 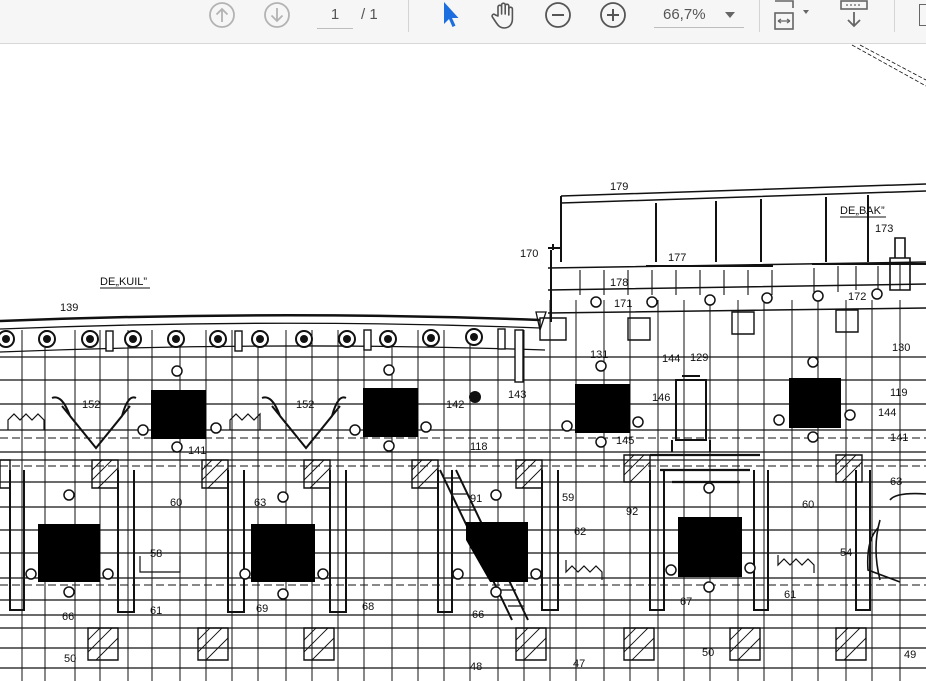 What do you see at coordinates (91, 405) in the screenshot?
I see `label-152-left: 152` at bounding box center [91, 405].